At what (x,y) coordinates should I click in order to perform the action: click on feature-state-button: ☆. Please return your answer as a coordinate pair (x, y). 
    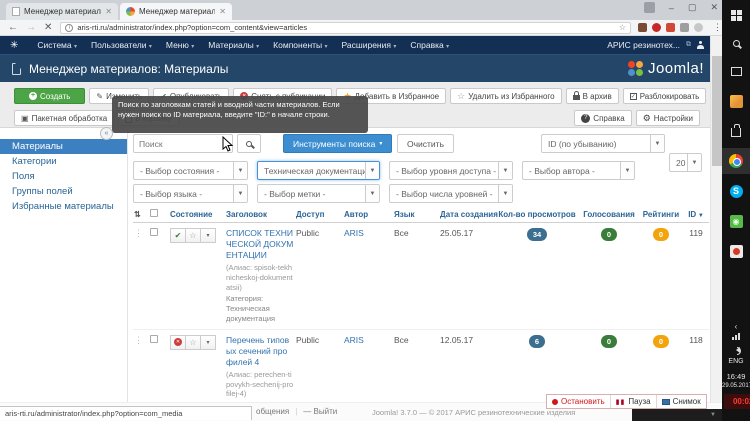
    Looking at the image, I should click on (193, 235).